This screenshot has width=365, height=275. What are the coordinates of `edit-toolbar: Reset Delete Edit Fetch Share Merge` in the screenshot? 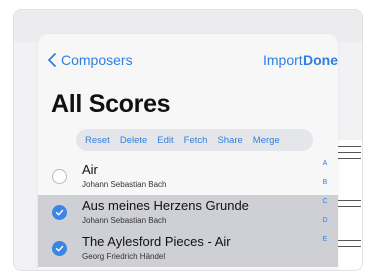 It's located at (194, 140).